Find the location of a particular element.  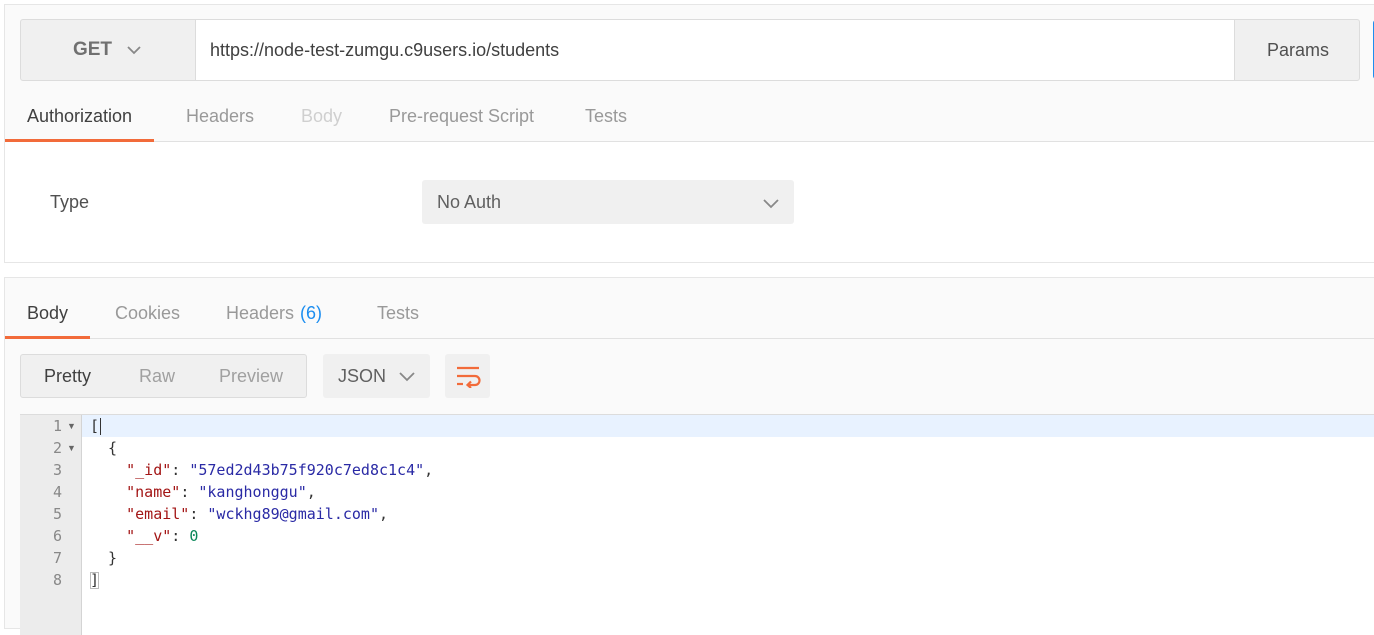

code-text: } is located at coordinates (104, 558).